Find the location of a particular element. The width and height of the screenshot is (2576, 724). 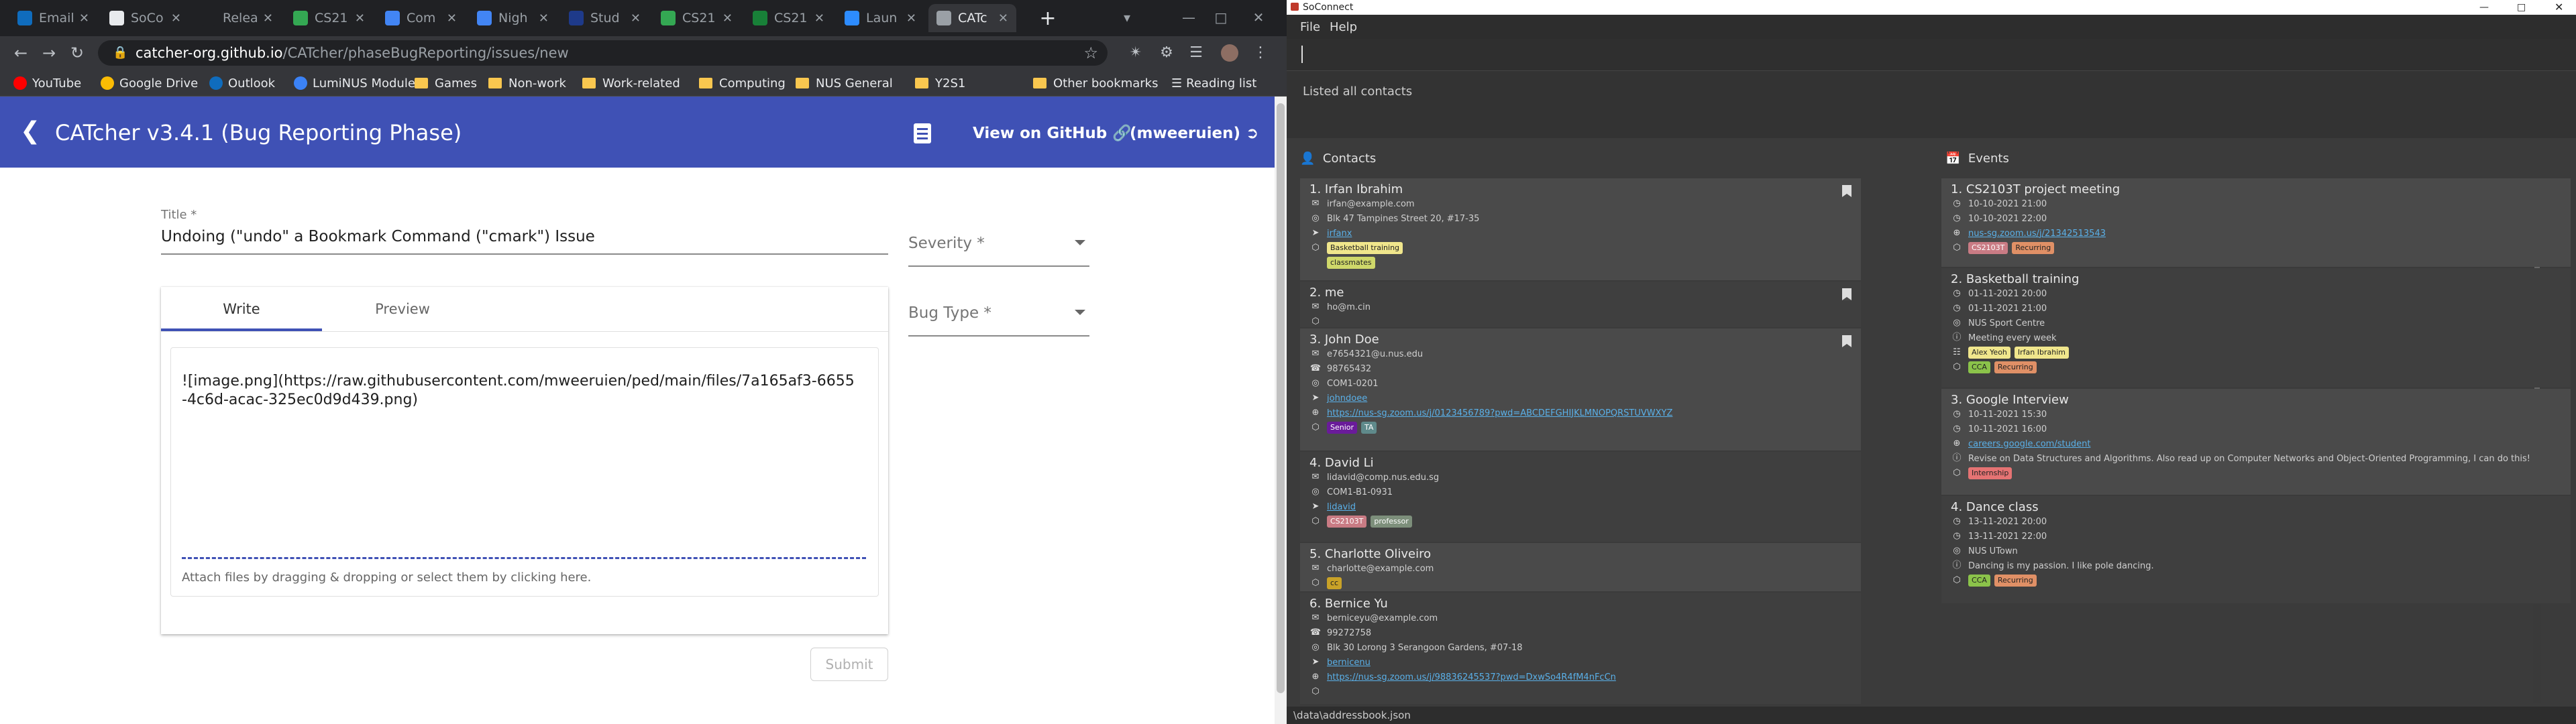

bookmark-3: LumiNUS Modules is located at coordinates (357, 83).